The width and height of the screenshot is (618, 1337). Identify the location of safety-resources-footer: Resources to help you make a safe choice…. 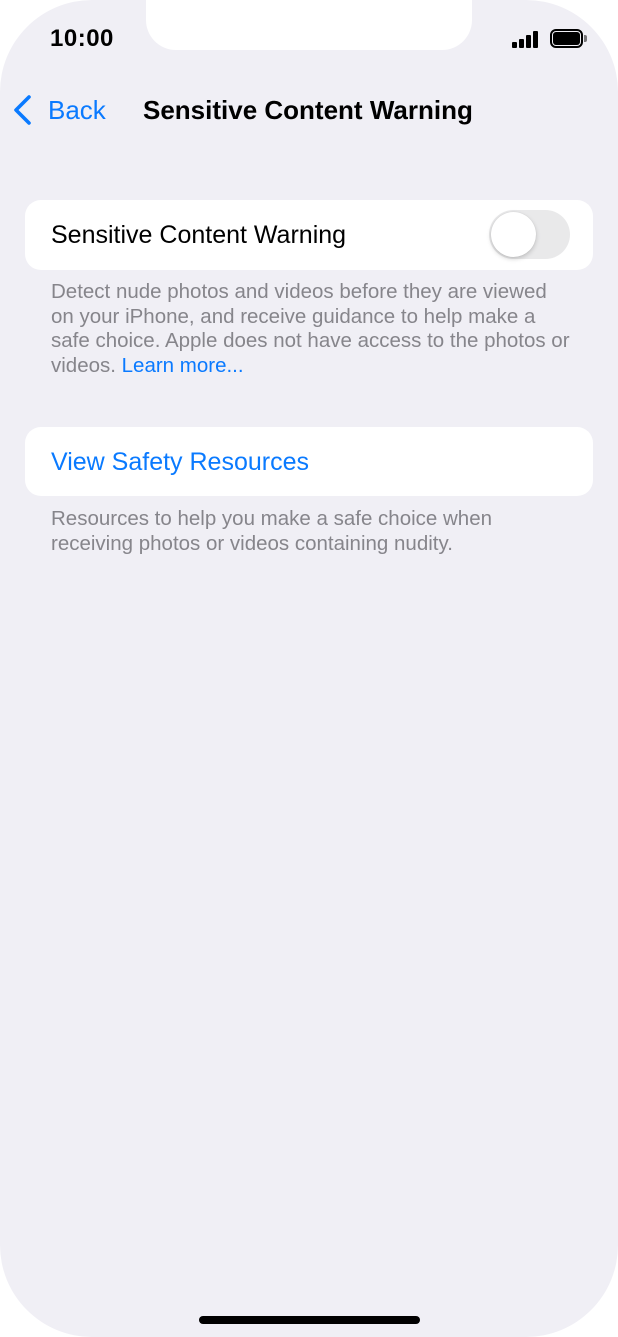
(272, 531).